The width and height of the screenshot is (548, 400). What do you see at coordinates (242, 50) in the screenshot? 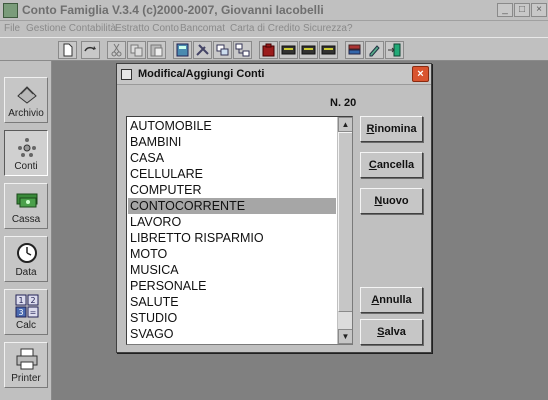
I see `network-icon` at bounding box center [242, 50].